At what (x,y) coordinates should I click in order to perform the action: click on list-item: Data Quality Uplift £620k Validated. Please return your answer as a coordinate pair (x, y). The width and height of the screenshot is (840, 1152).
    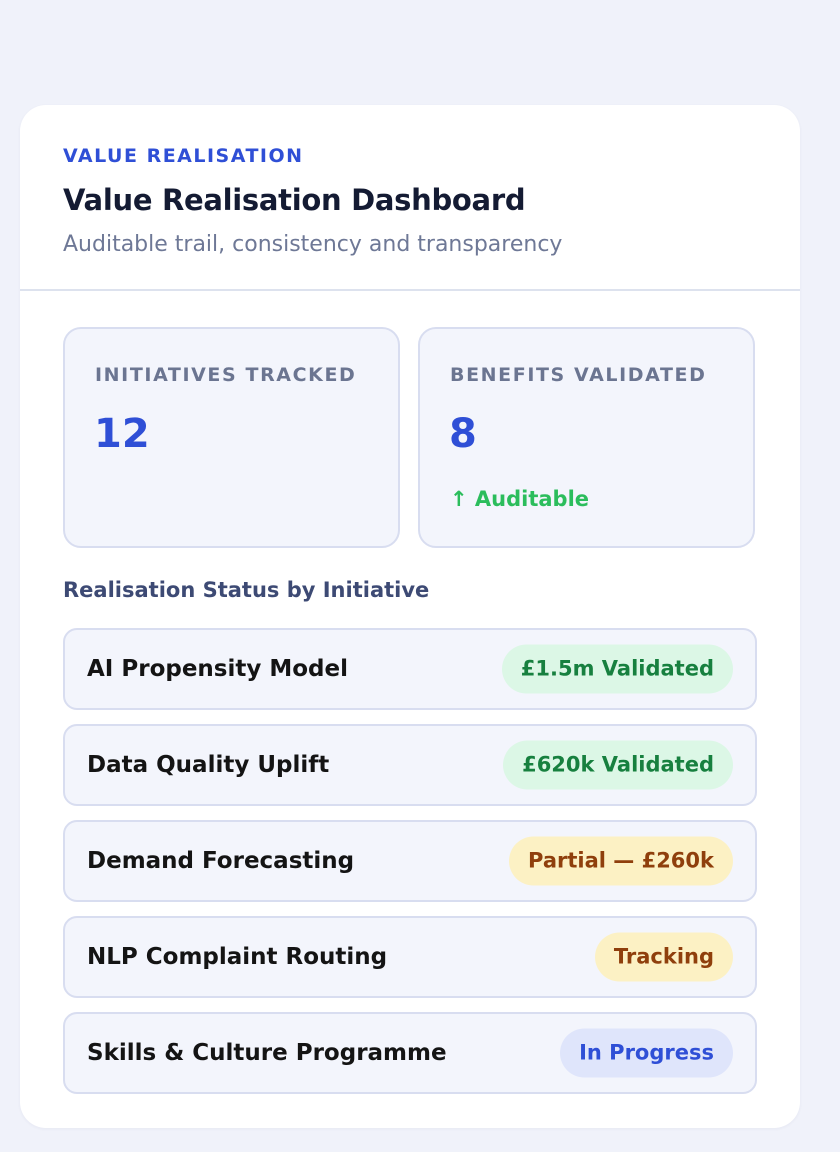
    Looking at the image, I should click on (410, 765).